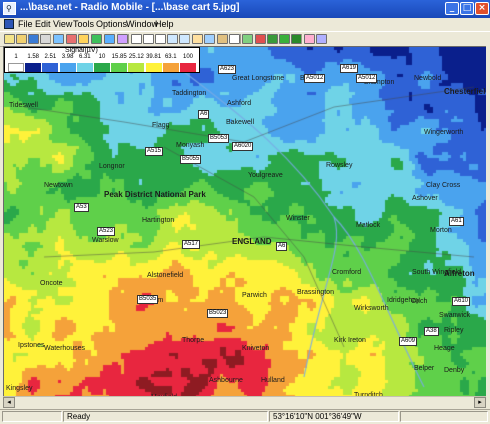 The image size is (490, 424). What do you see at coordinates (197, 39) in the screenshot?
I see `merge-icon` at bounding box center [197, 39].